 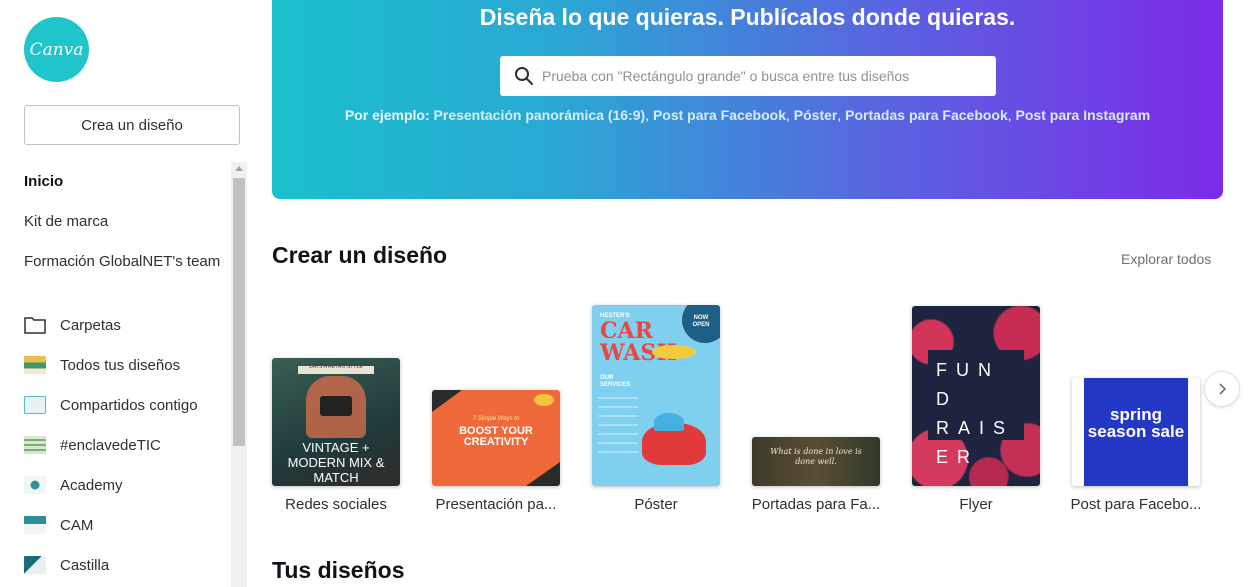 I want to click on template-caption: Redes sociales, so click(x=336, y=504).